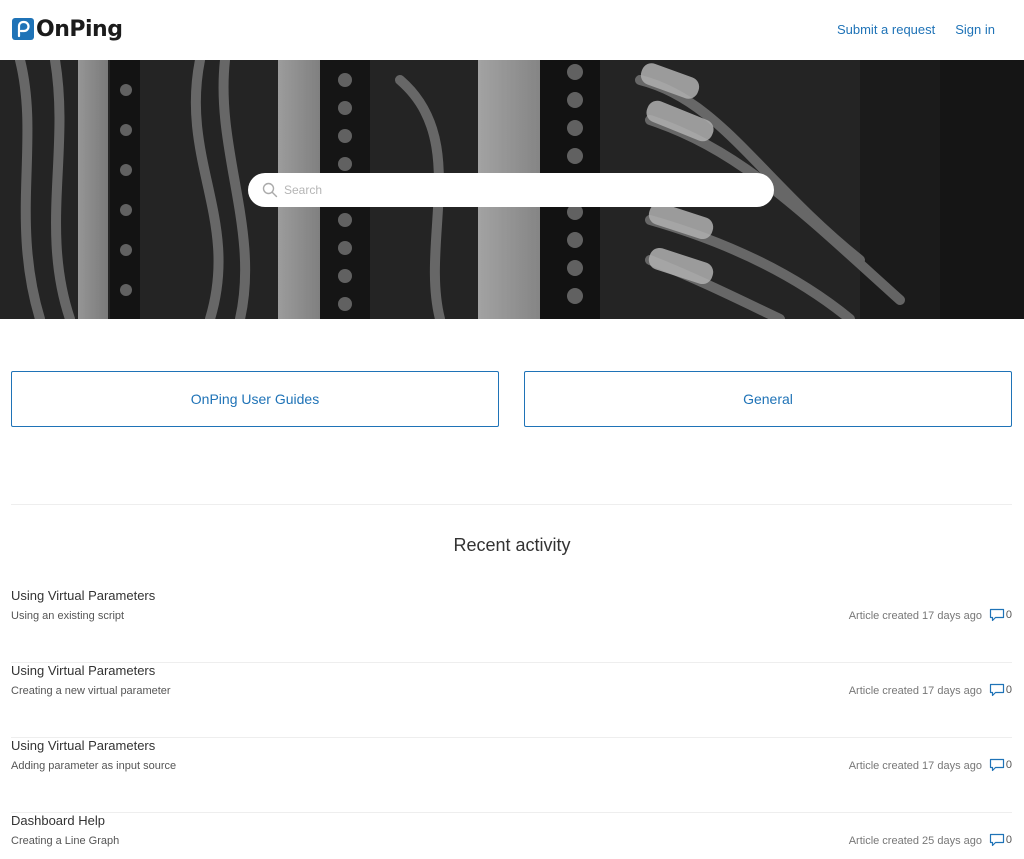 This screenshot has height=859, width=1024. What do you see at coordinates (91, 691) in the screenshot?
I see `activity-article-link: Creating a new virtual parameter` at bounding box center [91, 691].